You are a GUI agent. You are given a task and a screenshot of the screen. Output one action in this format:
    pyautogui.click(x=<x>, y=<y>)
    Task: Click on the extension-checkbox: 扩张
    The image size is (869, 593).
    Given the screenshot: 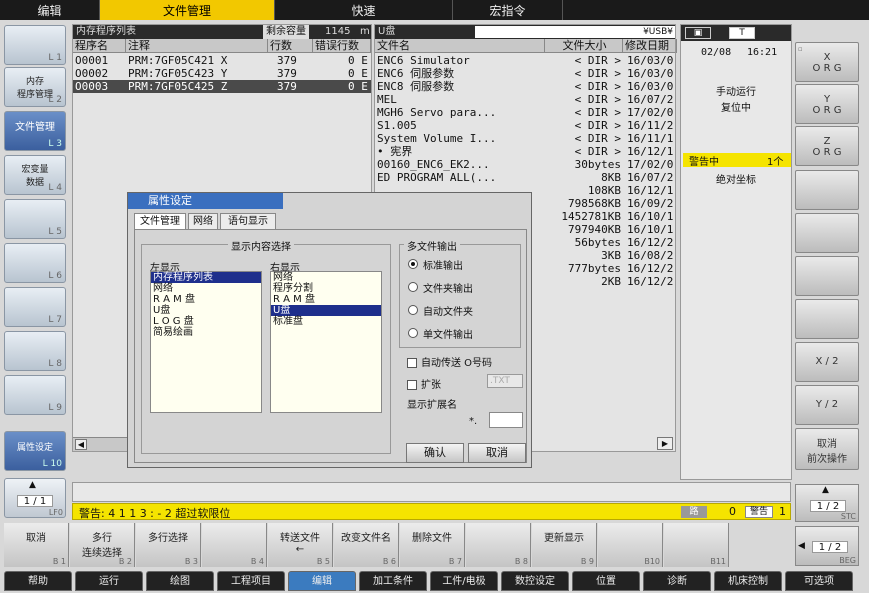 What is the action you would take?
    pyautogui.click(x=424, y=383)
    